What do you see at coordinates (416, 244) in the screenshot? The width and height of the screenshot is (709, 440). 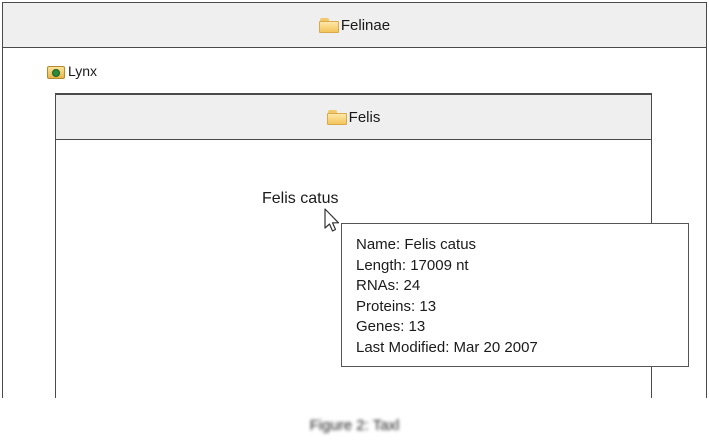 I see `tooltip-name: Name: Felis catus` at bounding box center [416, 244].